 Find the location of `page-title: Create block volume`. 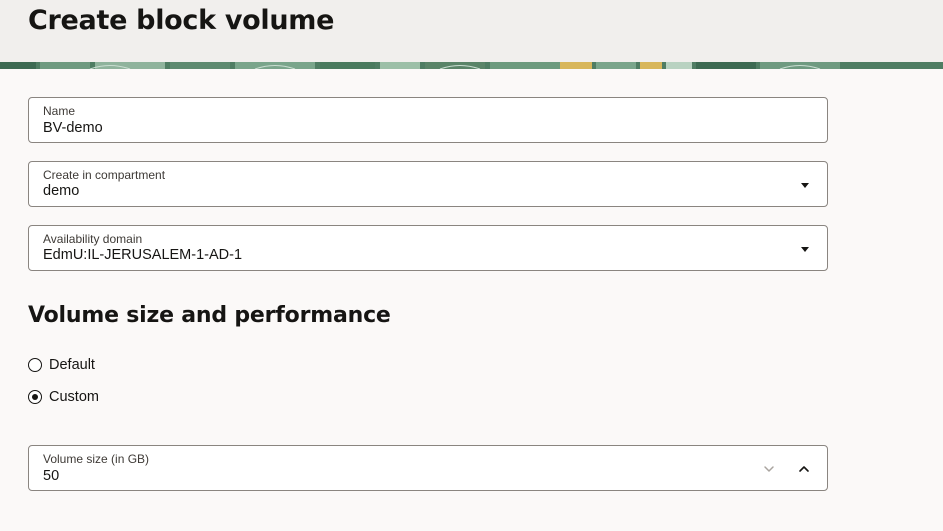

page-title: Create block volume is located at coordinates (181, 20).